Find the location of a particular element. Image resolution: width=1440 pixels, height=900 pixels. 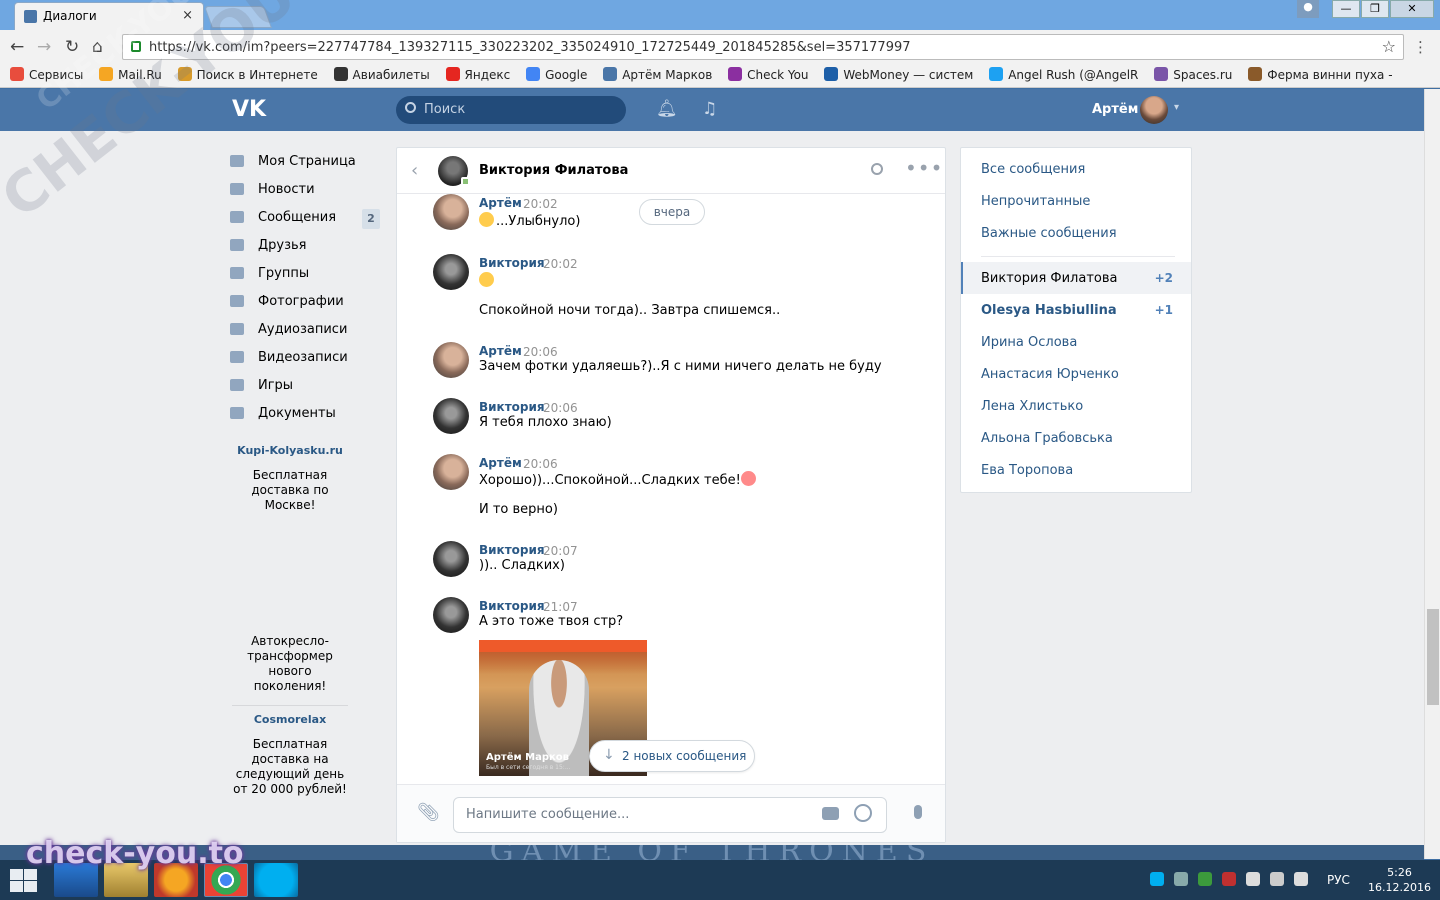

close-window-button: ✕ is located at coordinates (1412, 9).